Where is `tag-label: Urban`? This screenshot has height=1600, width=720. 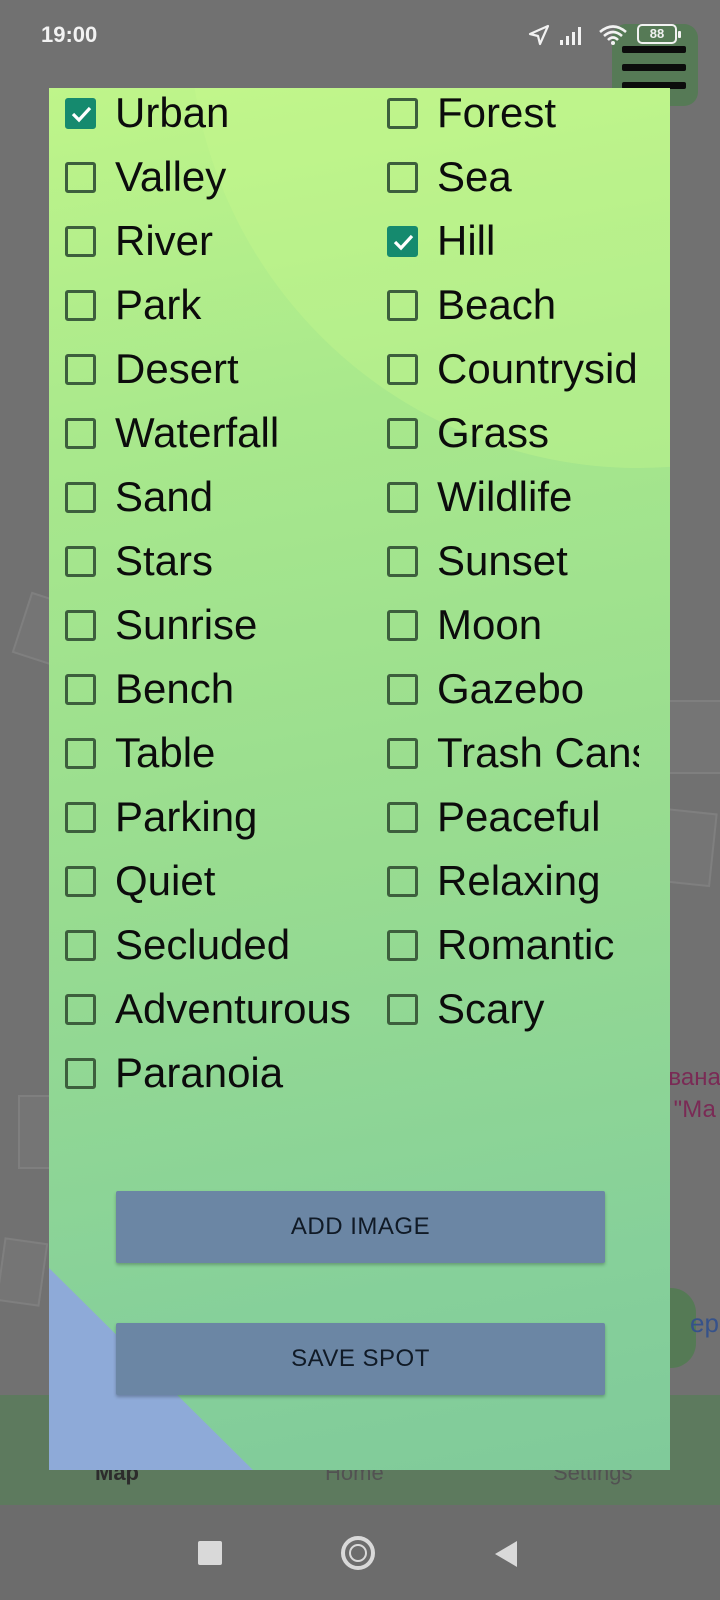 tag-label: Urban is located at coordinates (172, 112).